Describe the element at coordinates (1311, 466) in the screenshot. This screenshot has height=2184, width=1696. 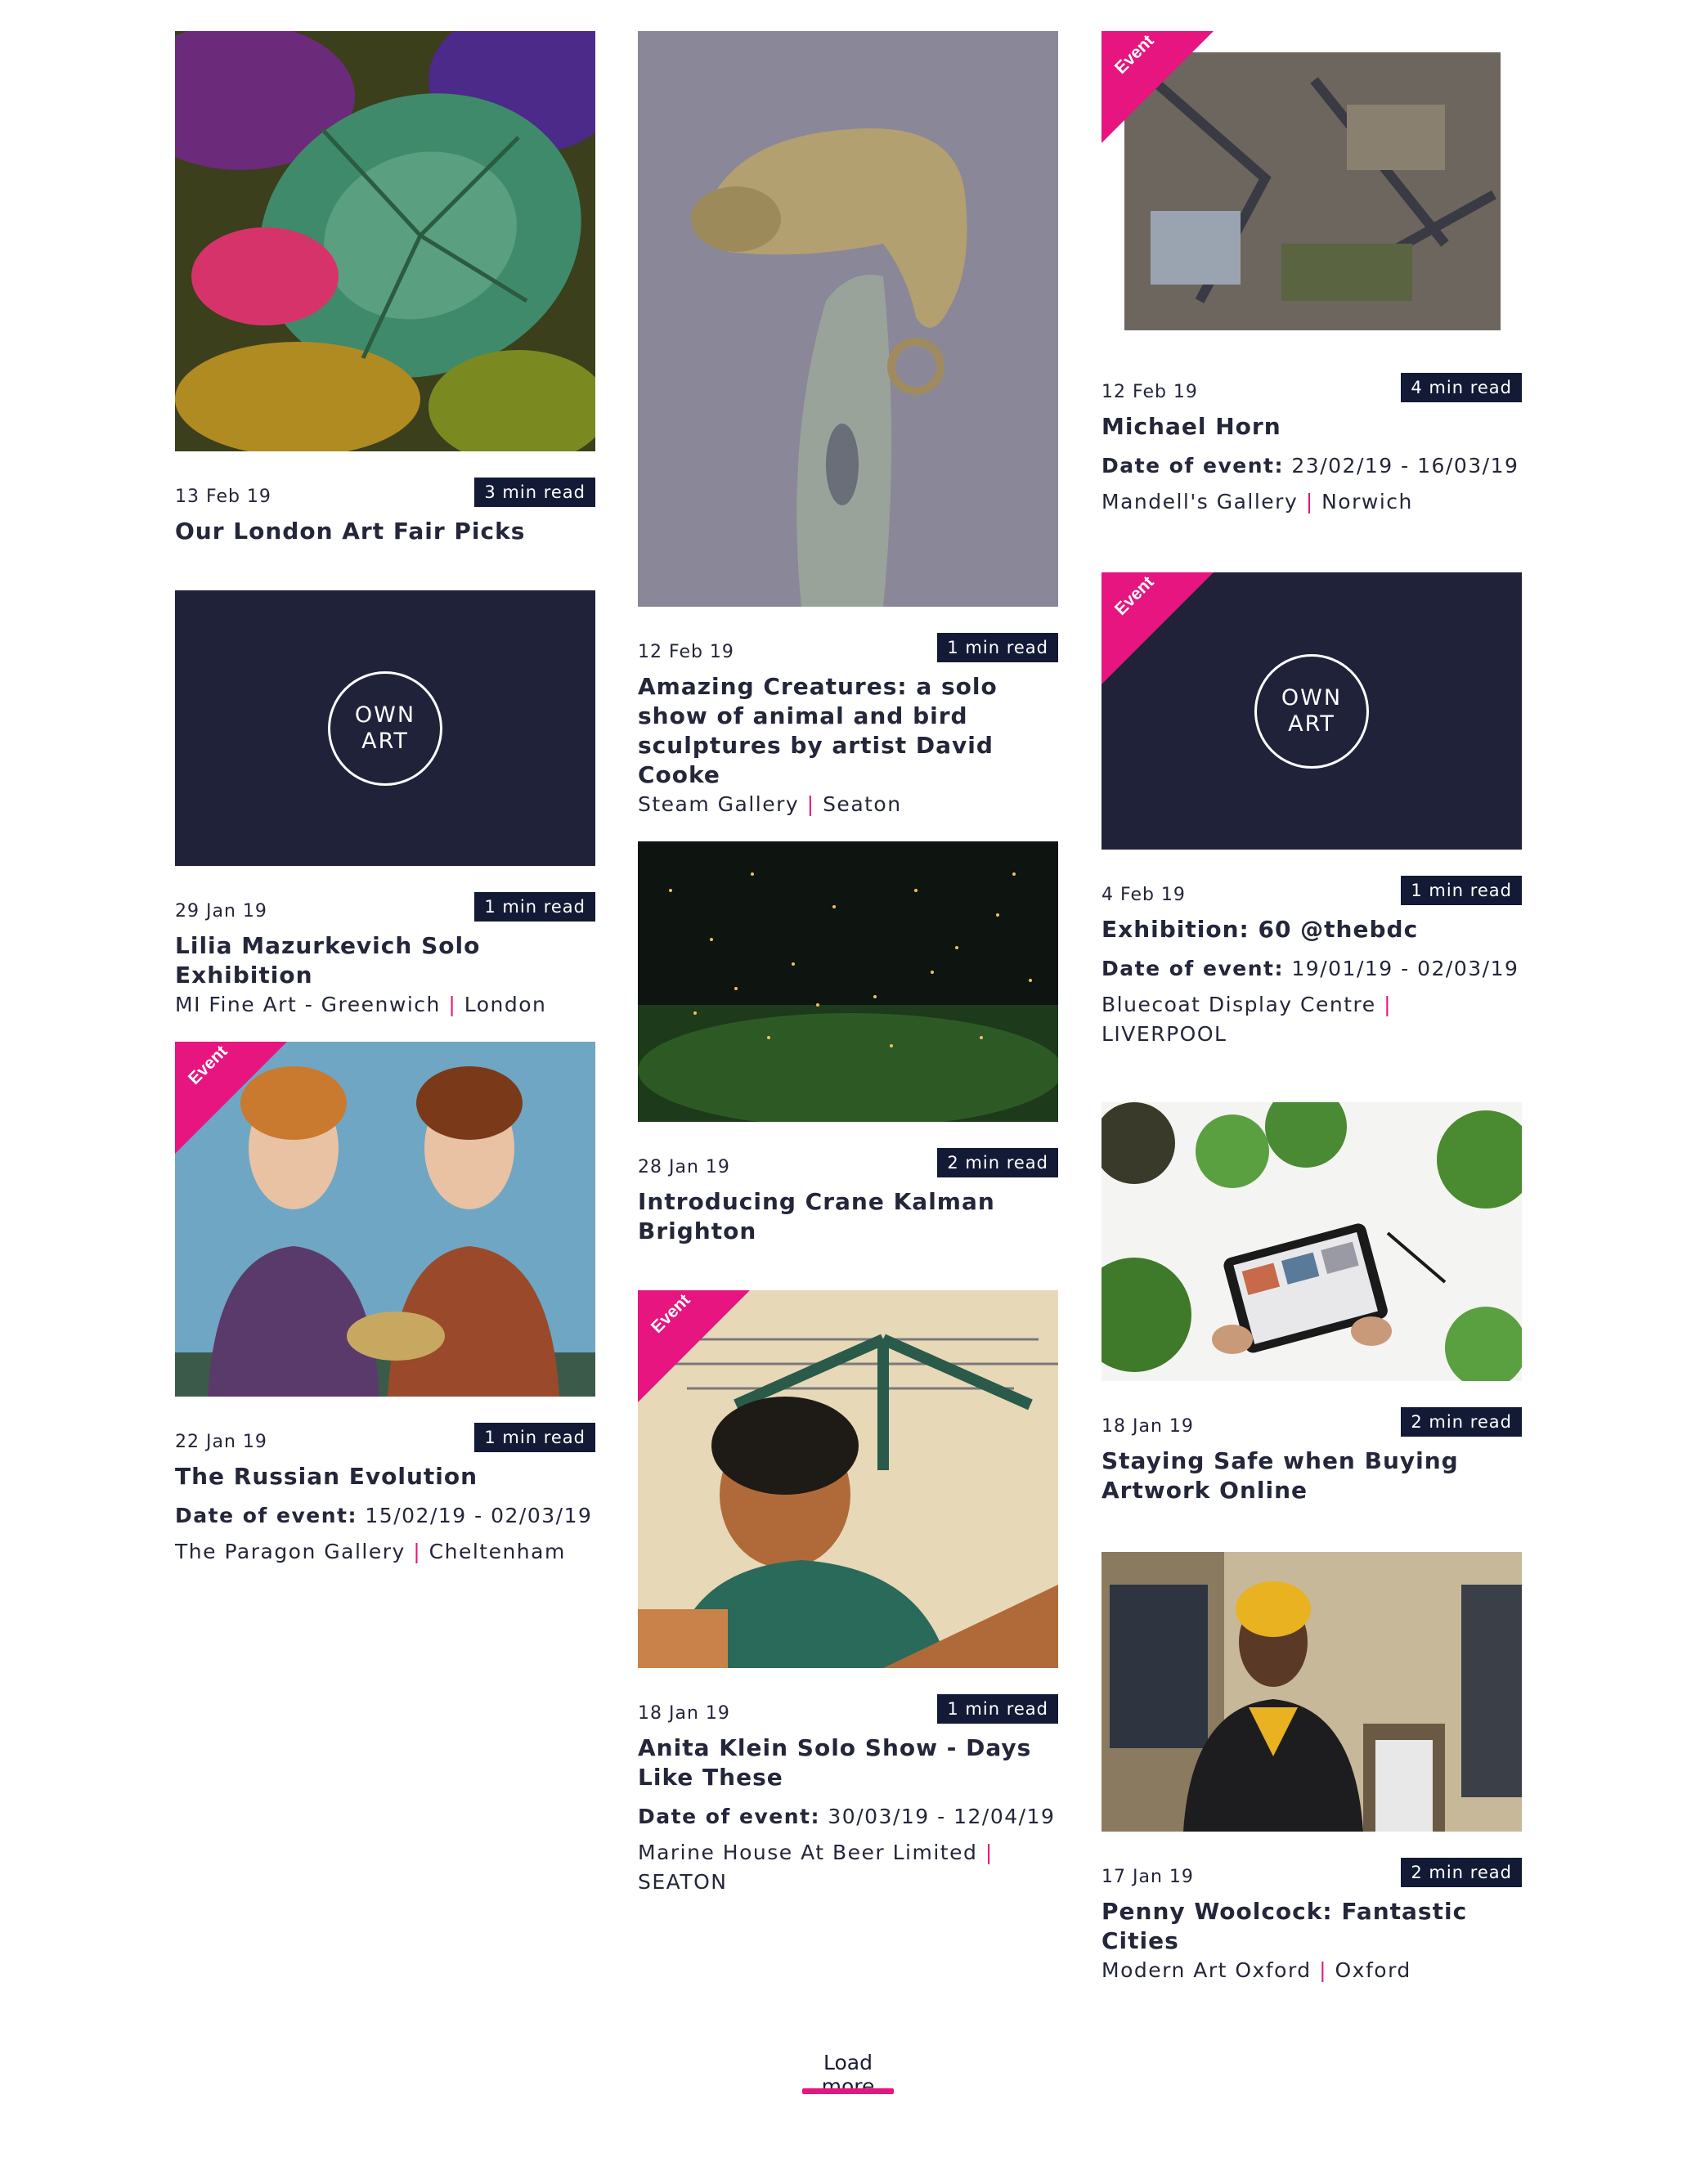
I see `event-dates: Date of event: 23/02/19 - 16/03/19` at that location.